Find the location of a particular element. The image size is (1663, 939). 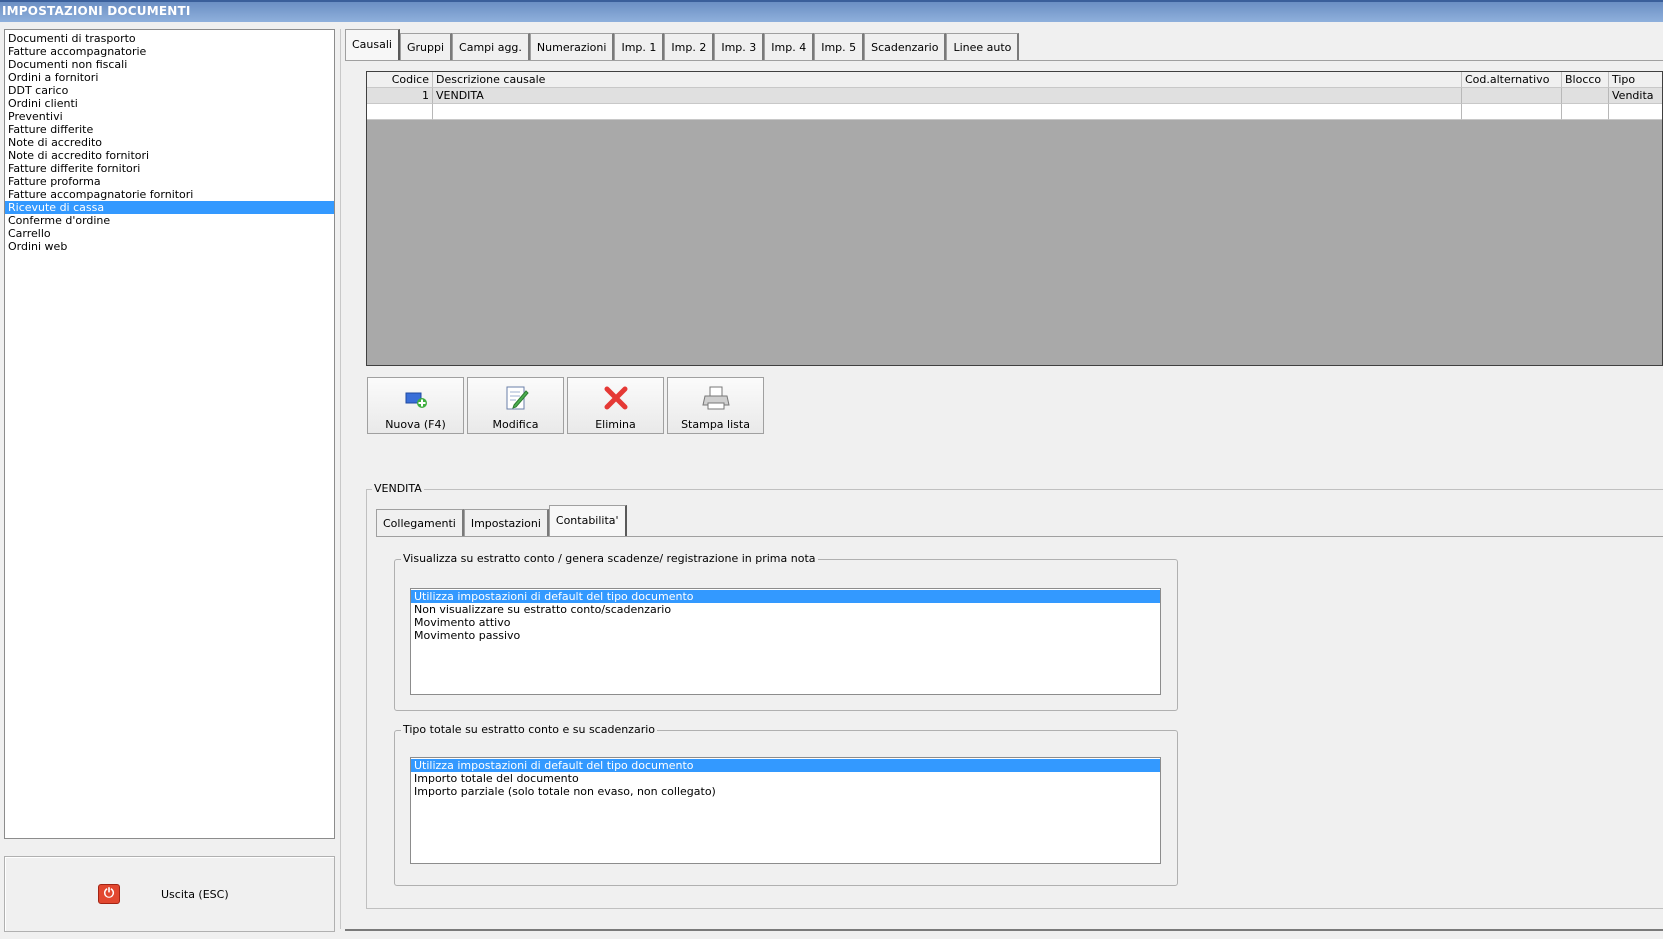

list-item: Documenti non fiscali is located at coordinates (169, 64).